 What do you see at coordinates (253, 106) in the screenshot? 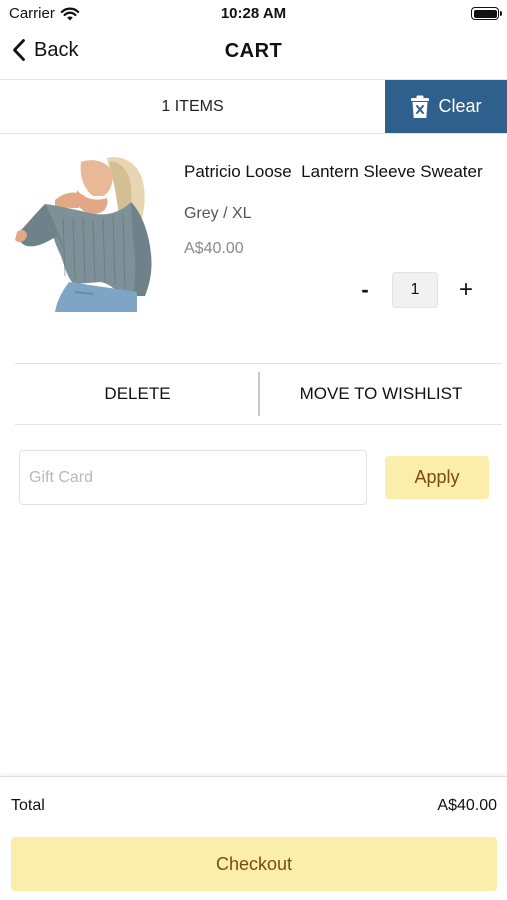
I see `cart-summary-bar: 1 ITEMS Clear` at bounding box center [253, 106].